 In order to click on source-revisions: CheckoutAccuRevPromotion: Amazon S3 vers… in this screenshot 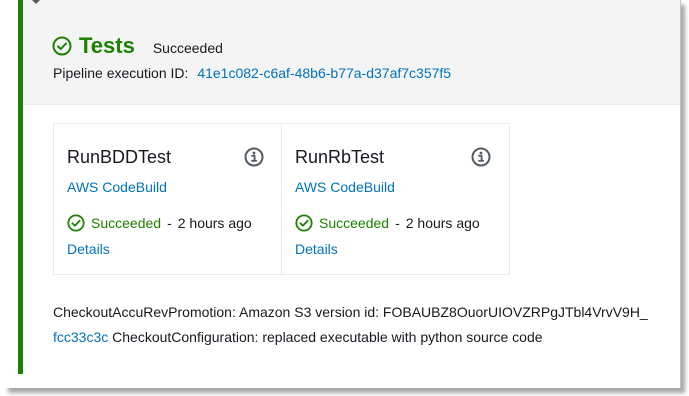, I will do `click(368, 325)`.